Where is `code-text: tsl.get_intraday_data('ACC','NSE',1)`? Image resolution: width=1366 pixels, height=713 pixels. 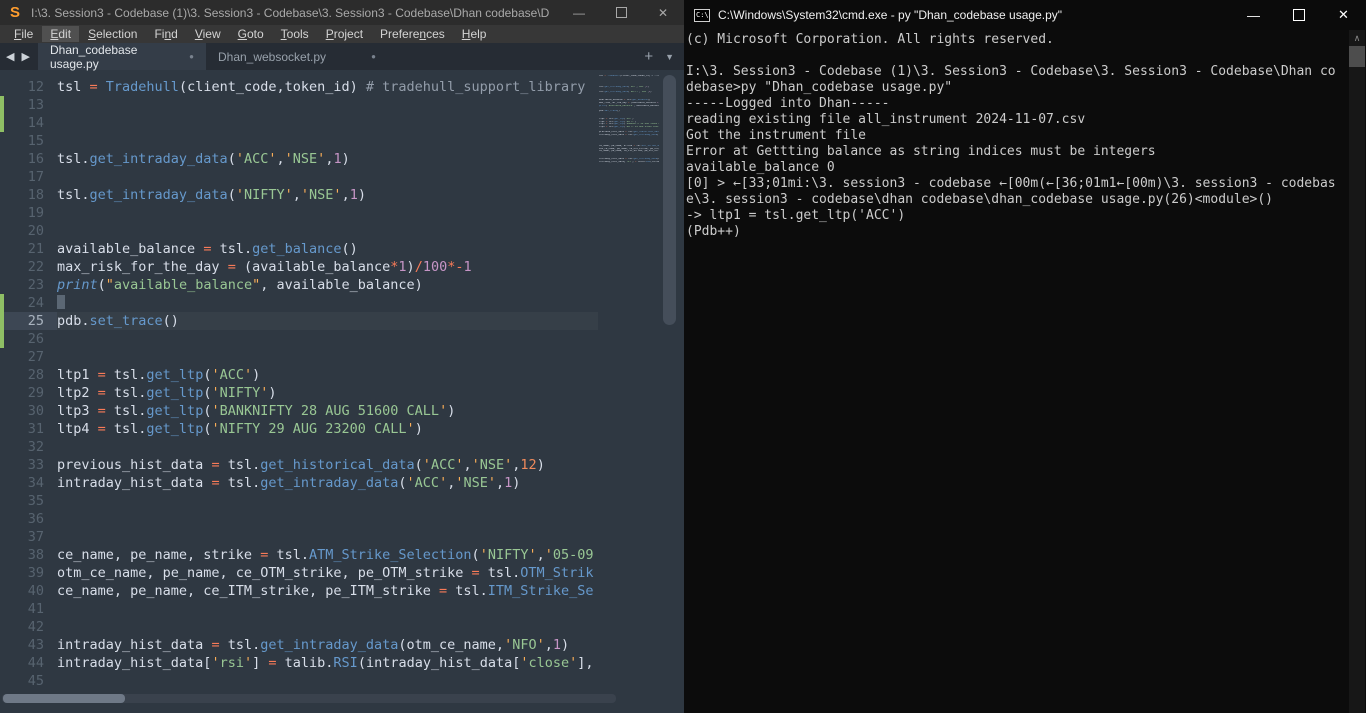
code-text: tsl.get_intraday_data('ACC','NSE',1) is located at coordinates (203, 159).